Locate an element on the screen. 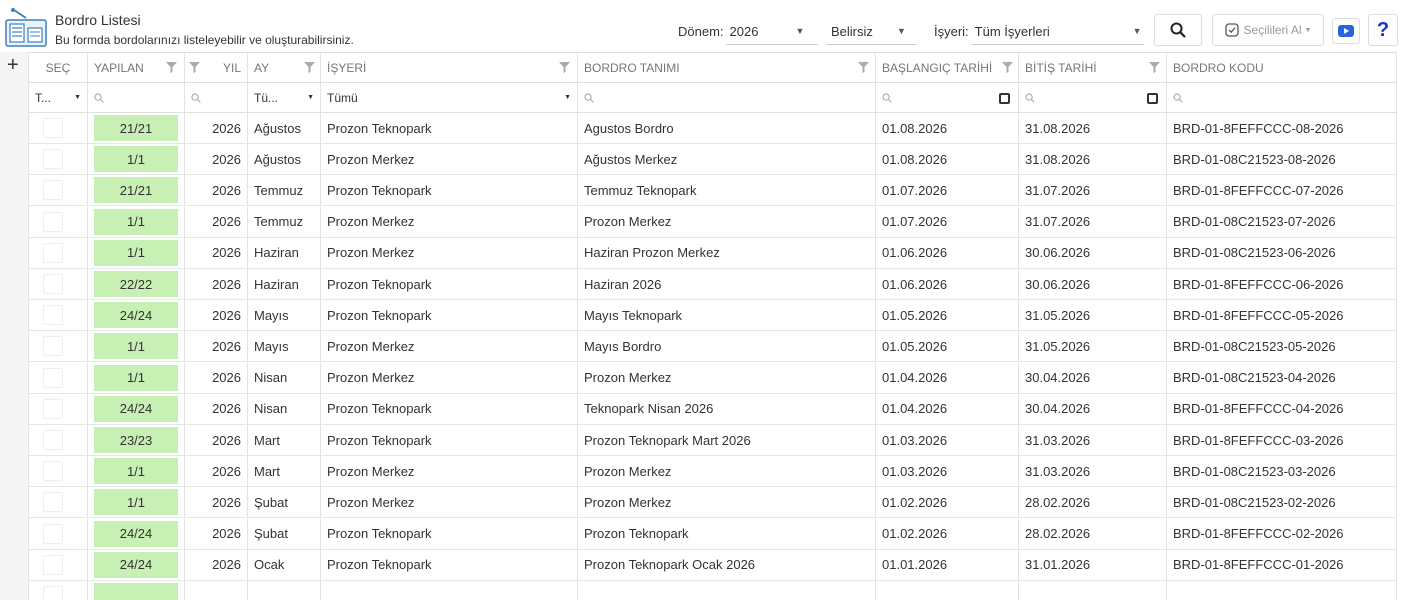 The height and width of the screenshot is (600, 1412). help-button: ? is located at coordinates (1383, 30).